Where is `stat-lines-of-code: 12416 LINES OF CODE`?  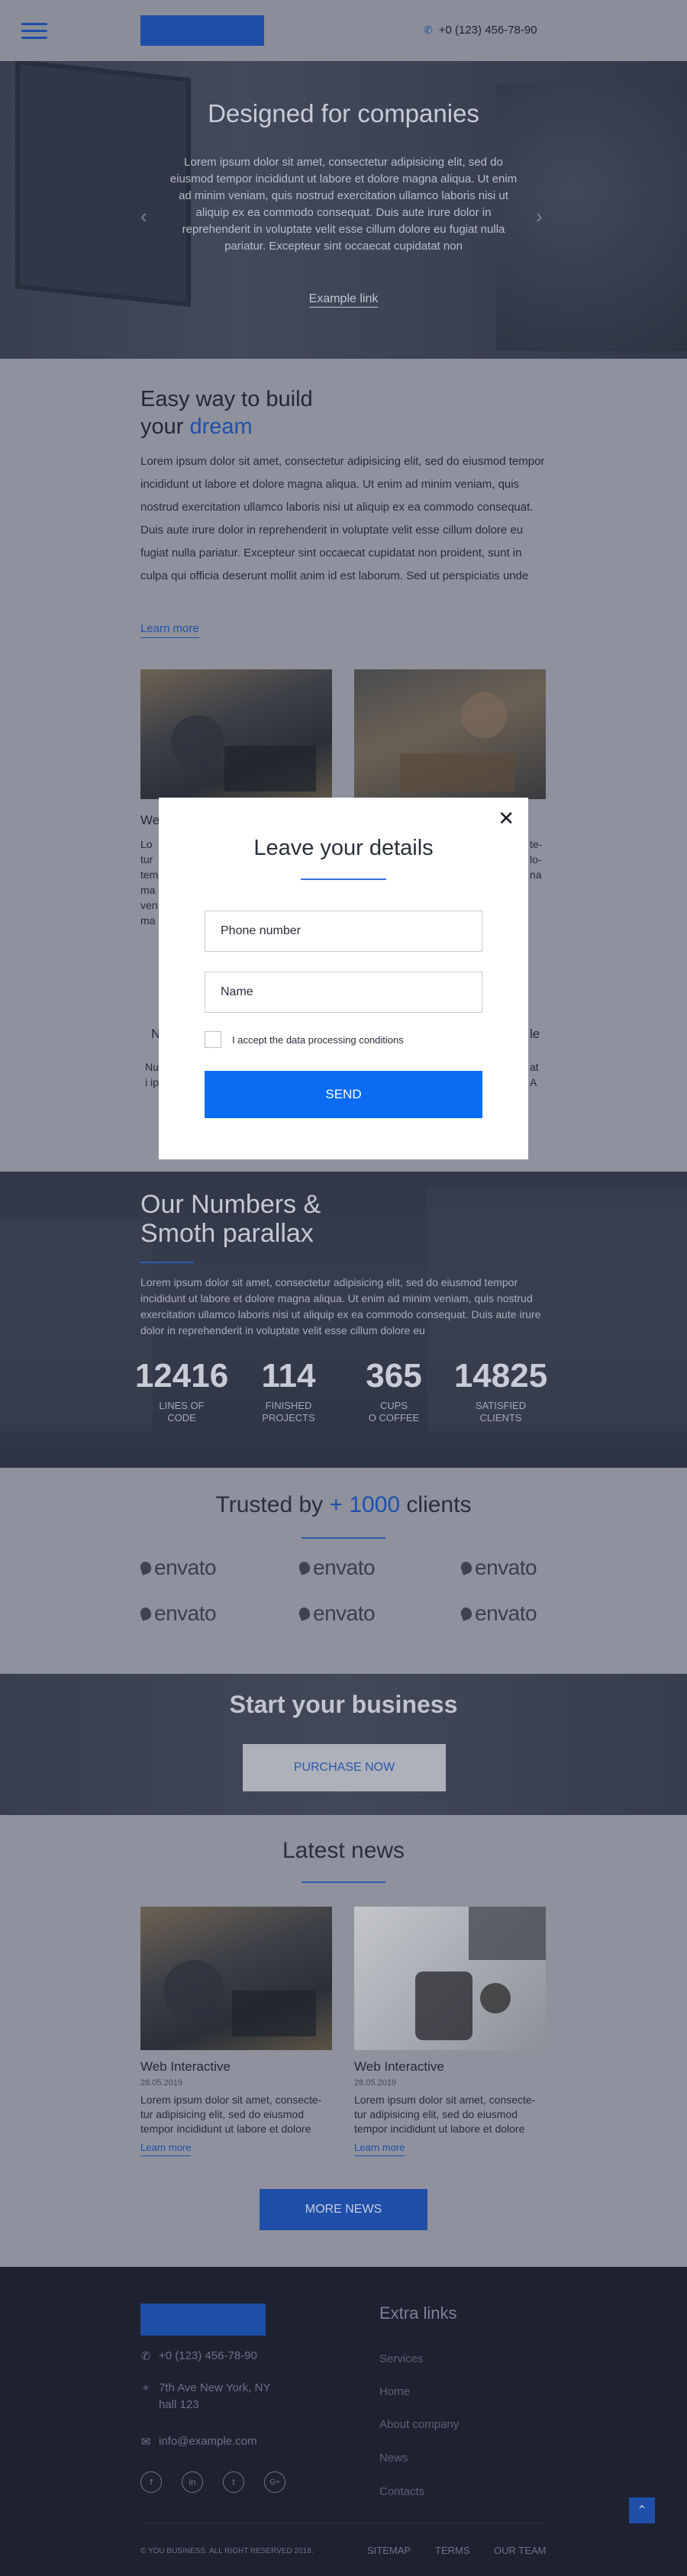
stat-lines-of-code: 12416 LINES OF CODE is located at coordinates (181, 1390).